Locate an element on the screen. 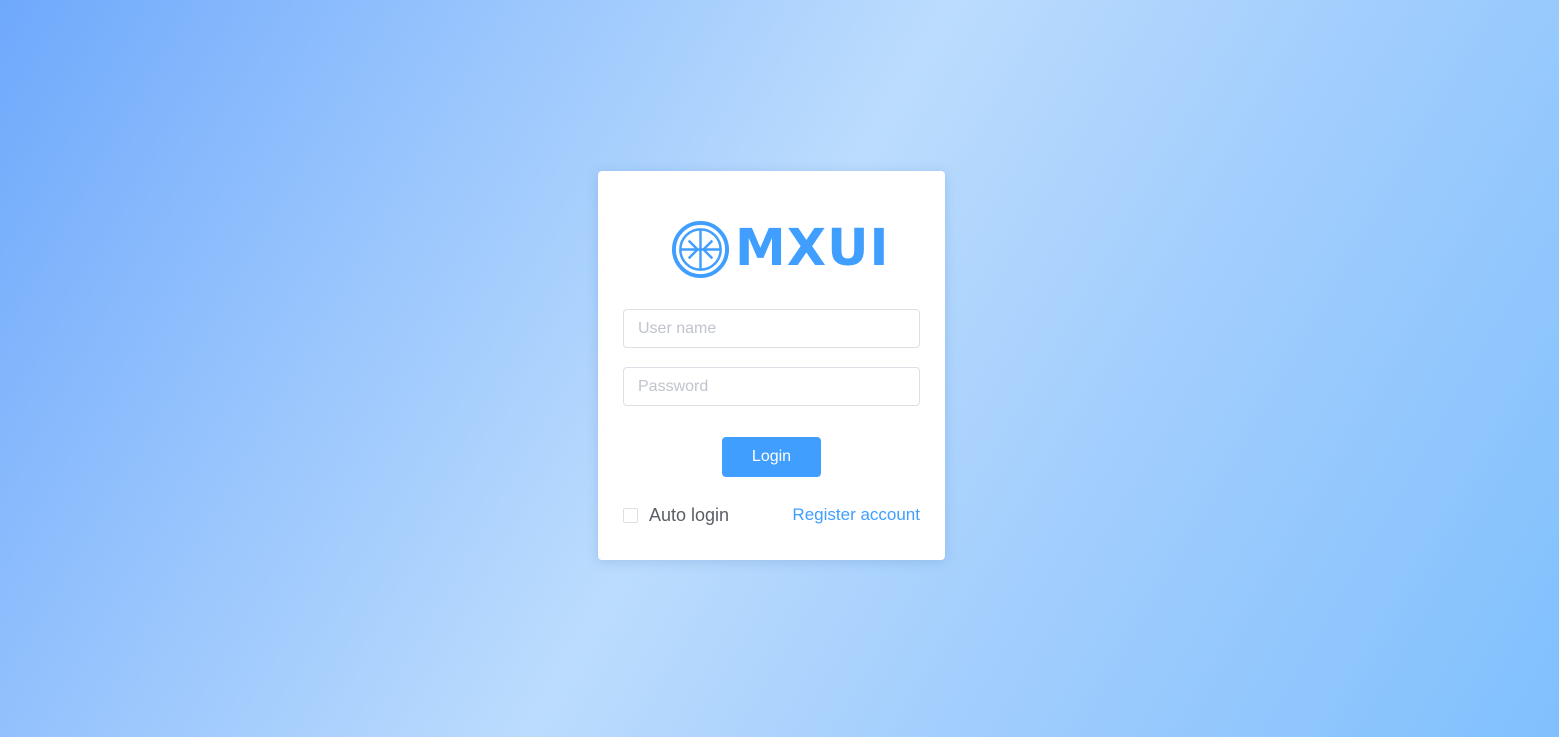  auto-login-label: Auto login is located at coordinates (689, 514).